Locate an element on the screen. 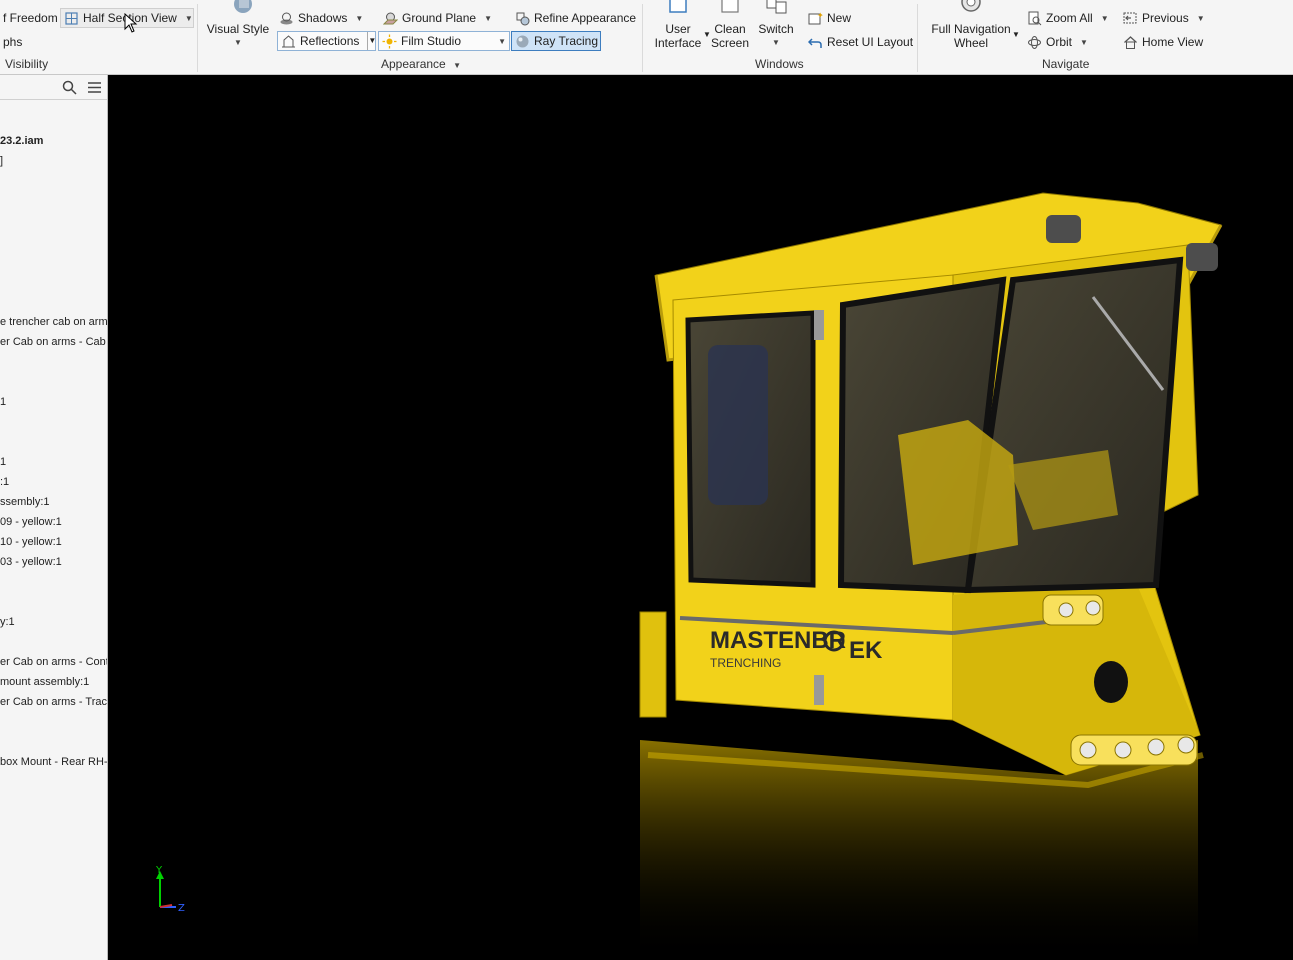 The height and width of the screenshot is (960, 1293). menu-icon is located at coordinates (94, 89).